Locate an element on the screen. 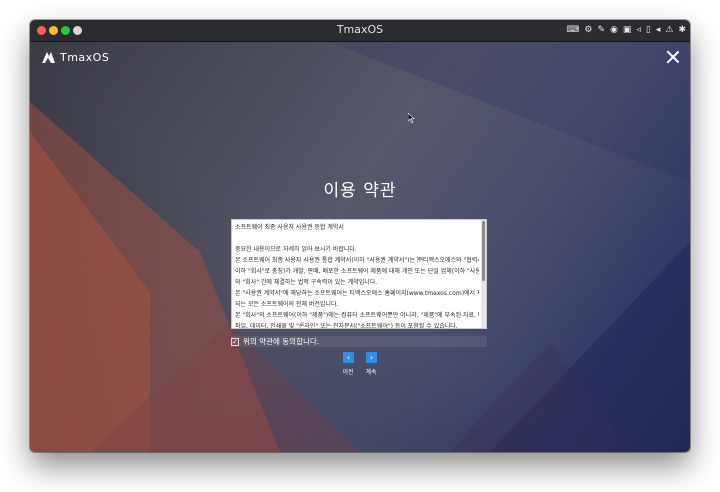 This screenshot has width=720, height=492. logo-text: TmaxOS is located at coordinates (85, 57).